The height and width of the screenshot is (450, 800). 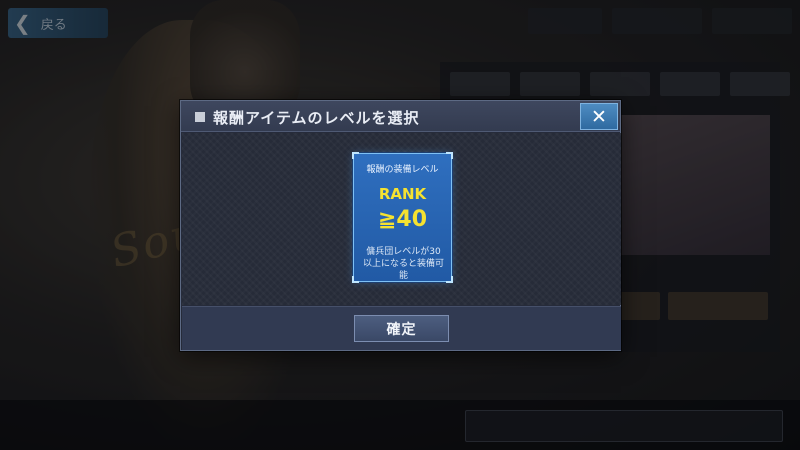 What do you see at coordinates (402, 194) in the screenshot?
I see `rank-label: RANK` at bounding box center [402, 194].